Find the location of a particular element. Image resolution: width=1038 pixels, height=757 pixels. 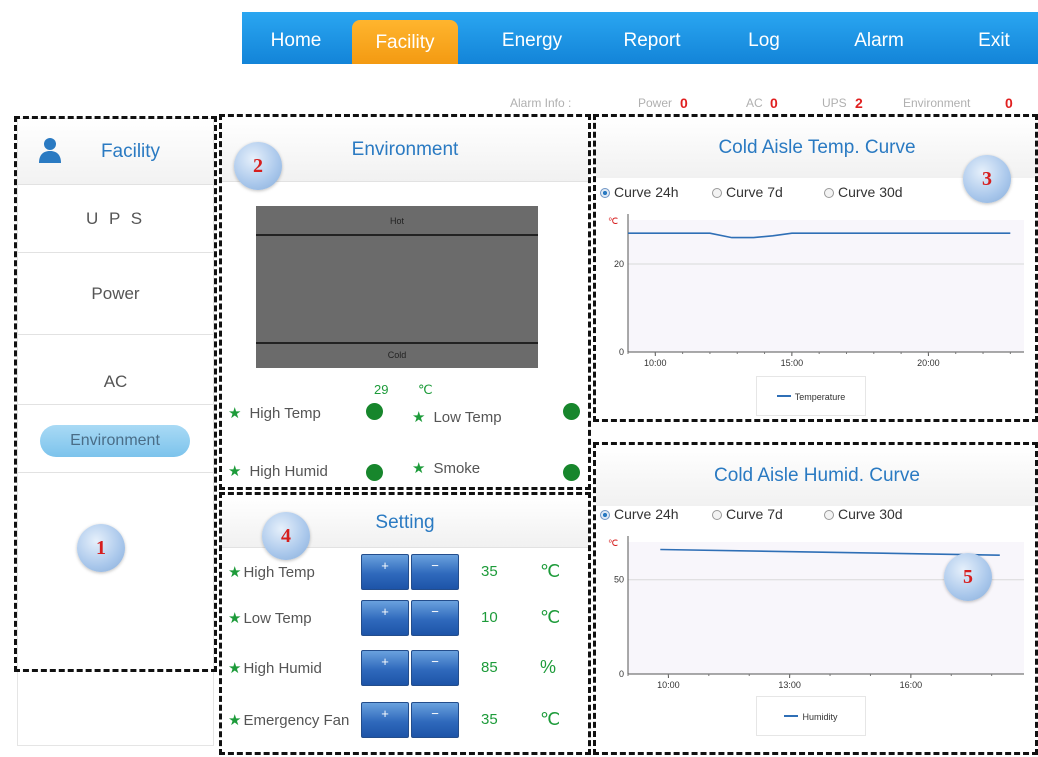

nav-facility: Facility is located at coordinates (405, 42).